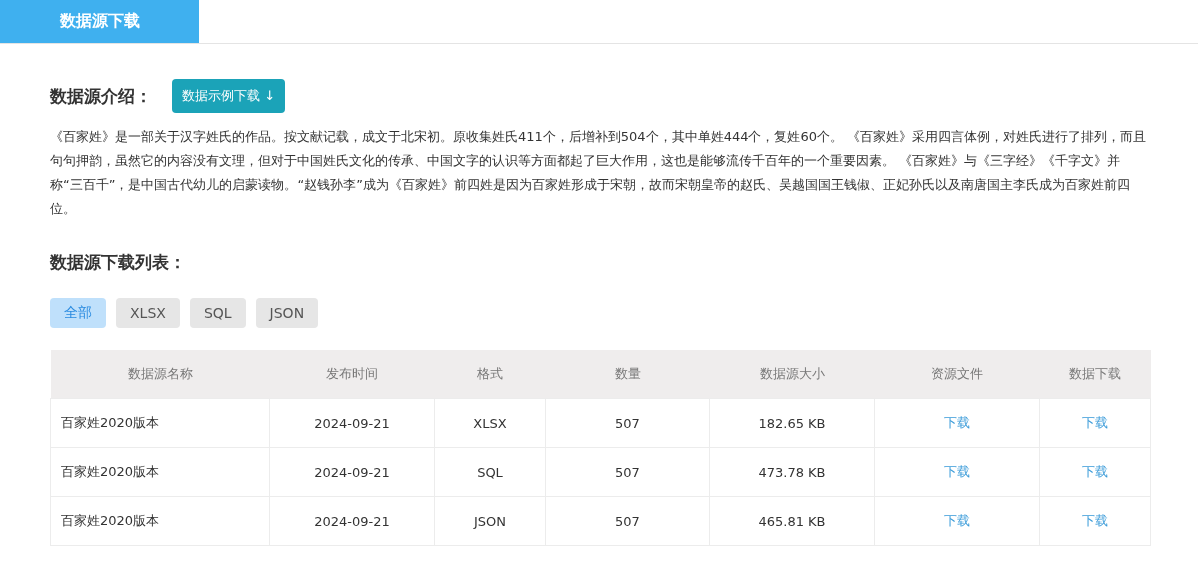 The image size is (1198, 566). I want to click on table-cell: JSON, so click(490, 521).